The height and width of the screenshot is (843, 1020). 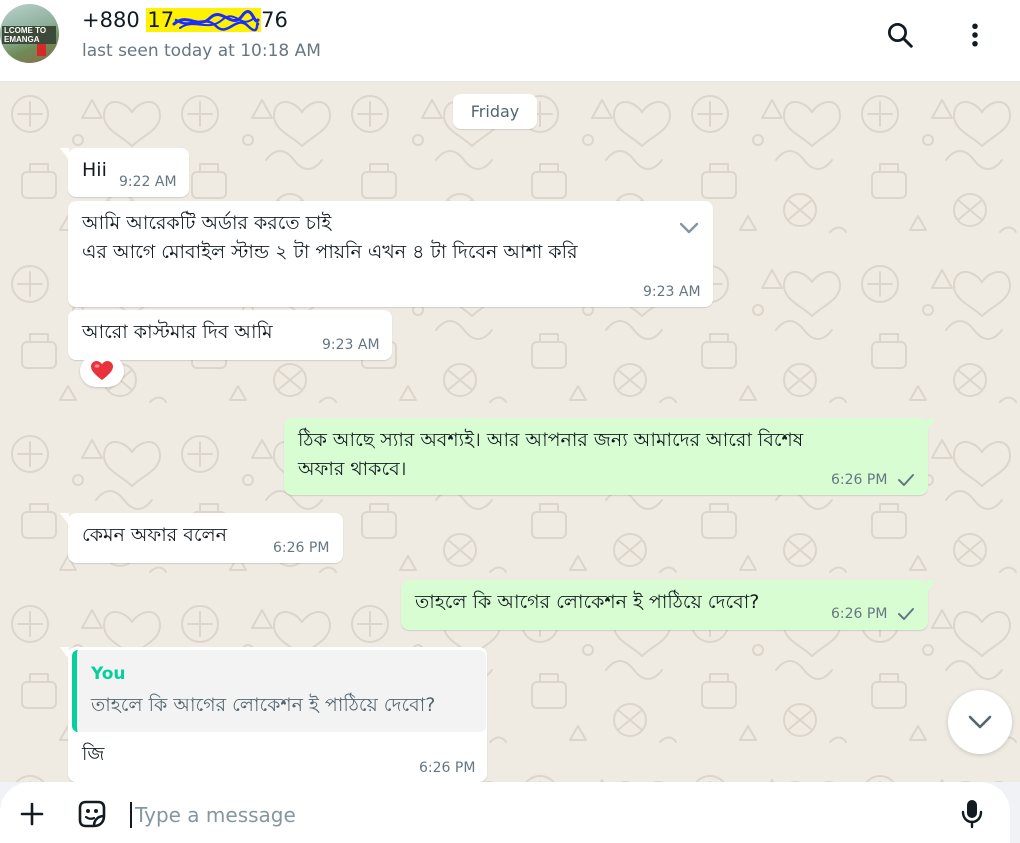 What do you see at coordinates (352, 469) in the screenshot?
I see `message-text-line: অফার থাকবে।` at bounding box center [352, 469].